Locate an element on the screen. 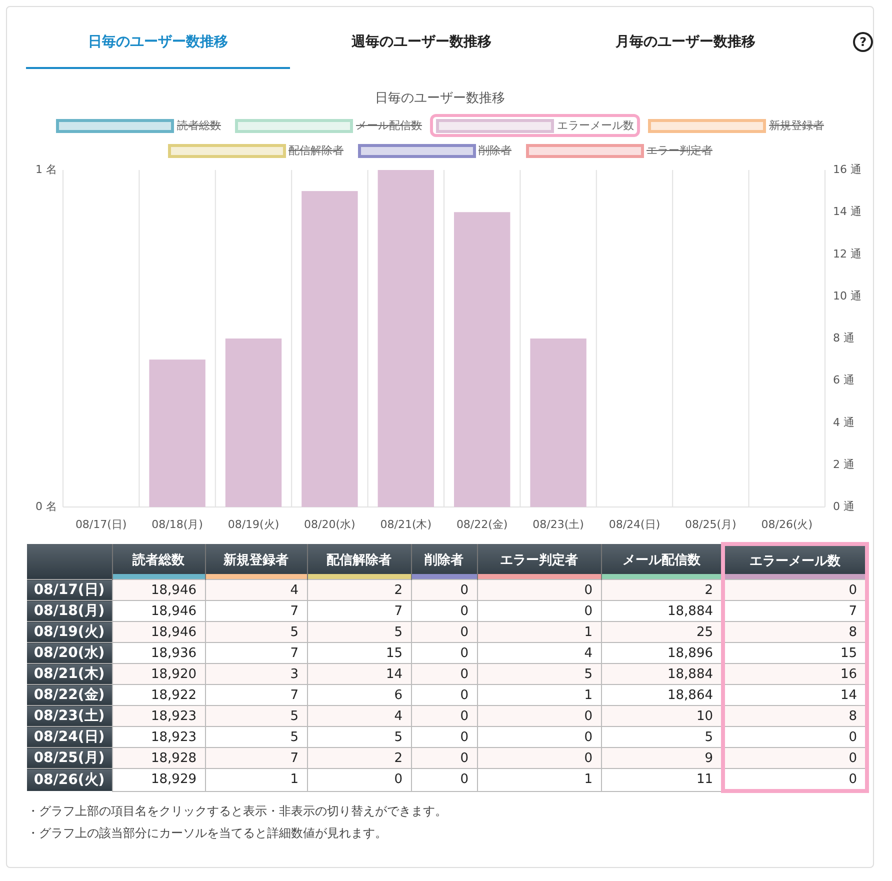 The width and height of the screenshot is (892, 881). axis-label: 16 通 is located at coordinates (847, 169).